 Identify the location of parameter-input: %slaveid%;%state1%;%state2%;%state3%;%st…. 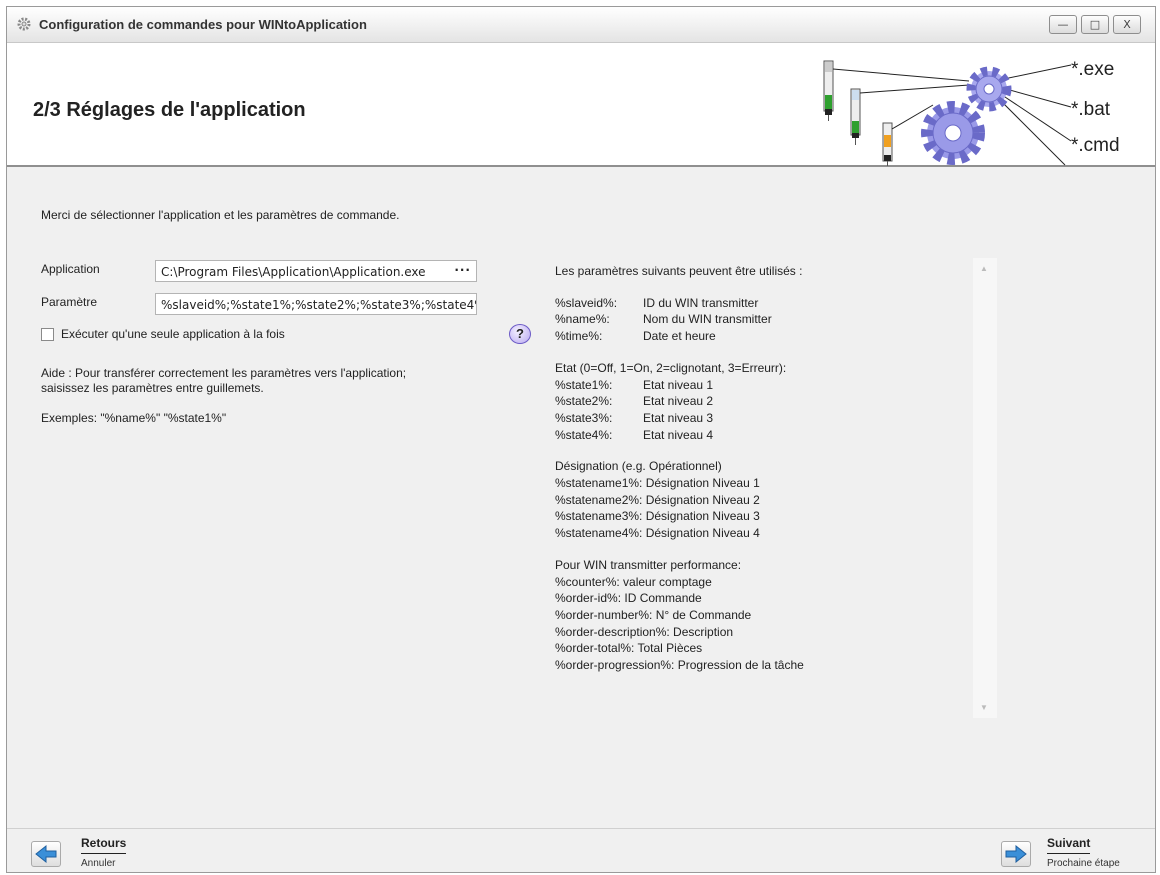
(316, 304).